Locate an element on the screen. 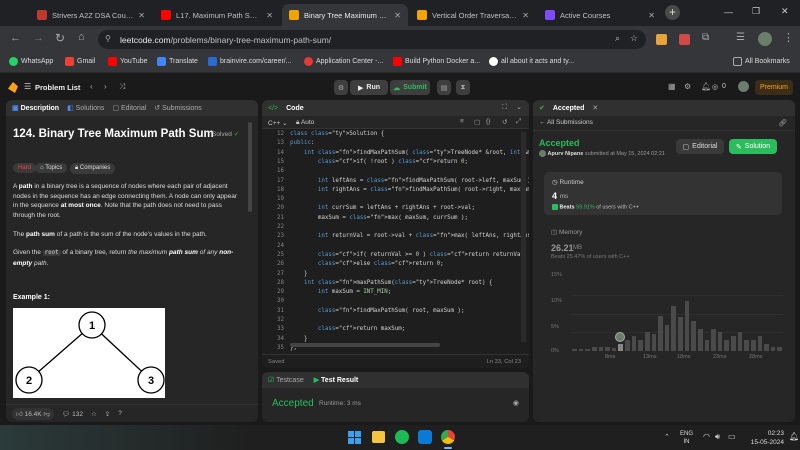 The height and width of the screenshot is (450, 800). timer-icon: ⧗ is located at coordinates (463, 87).